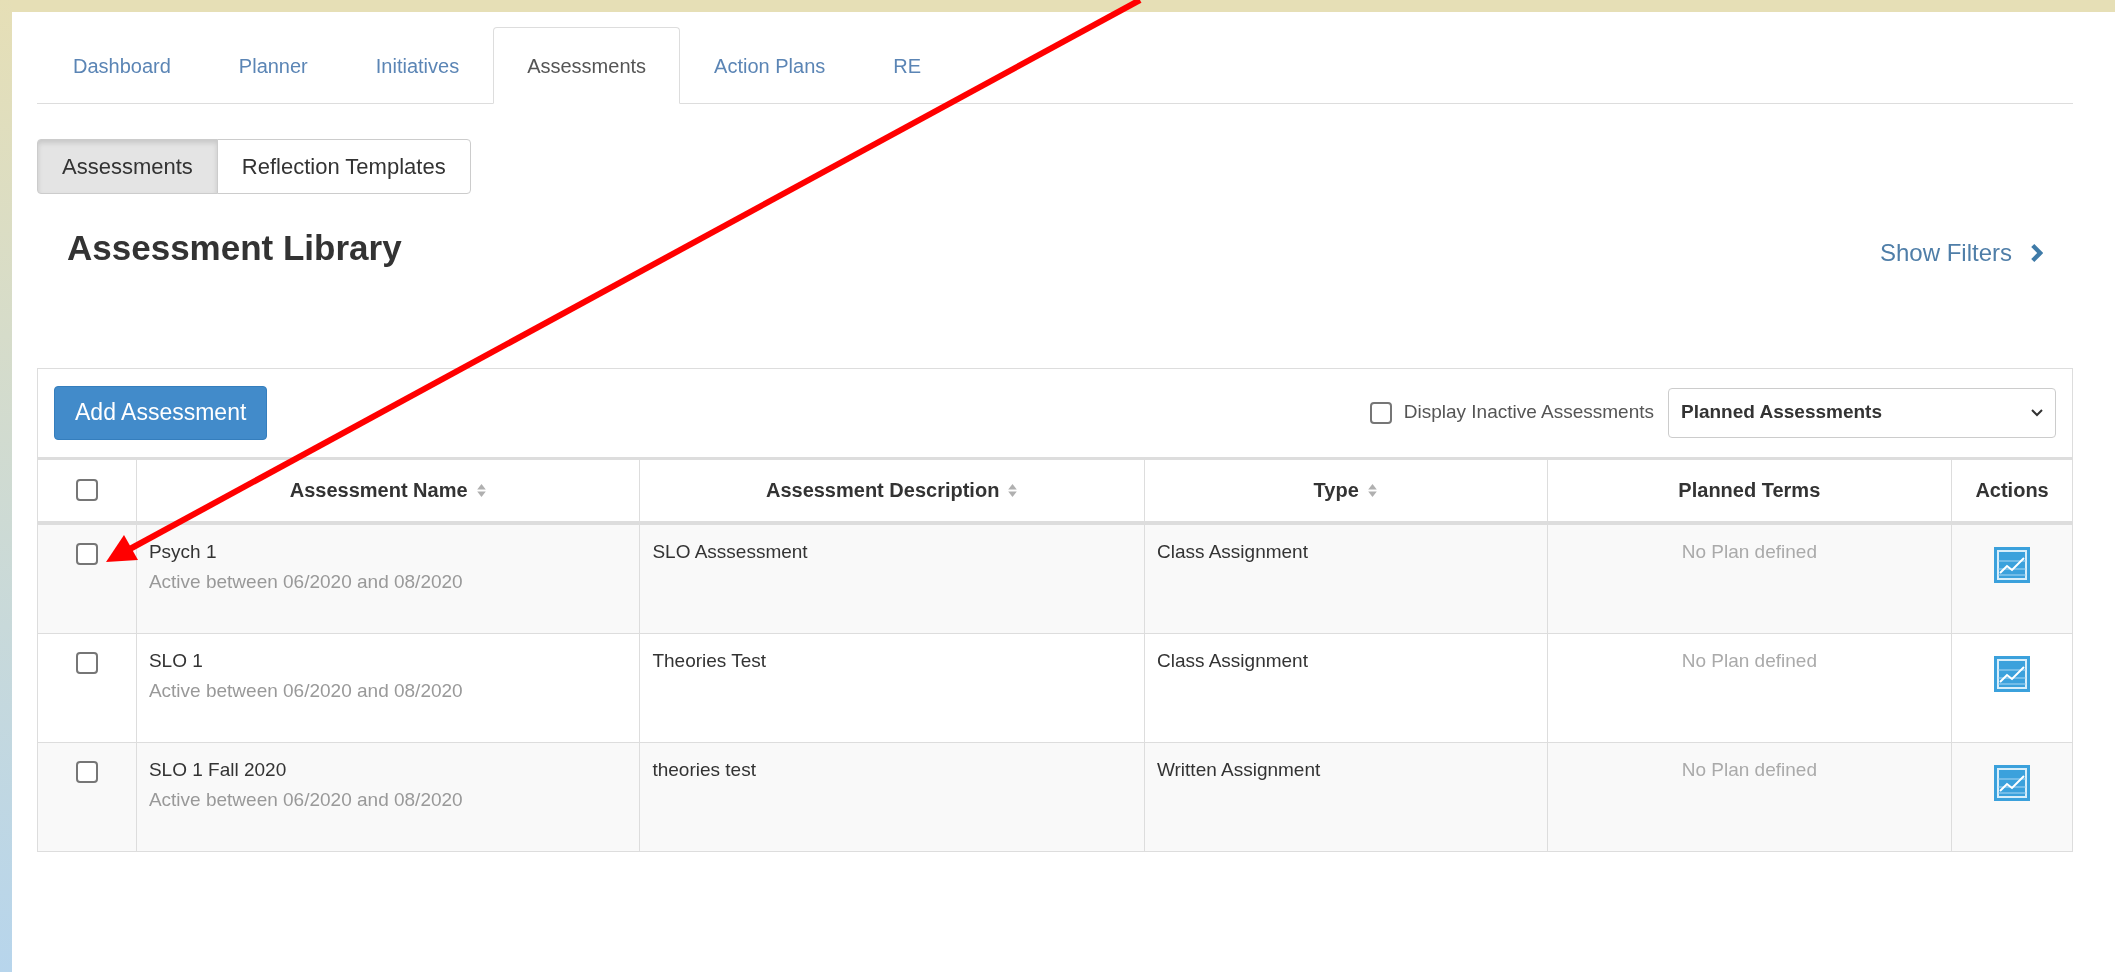  Describe the element at coordinates (704, 769) in the screenshot. I see `table-cell: theories test` at that location.